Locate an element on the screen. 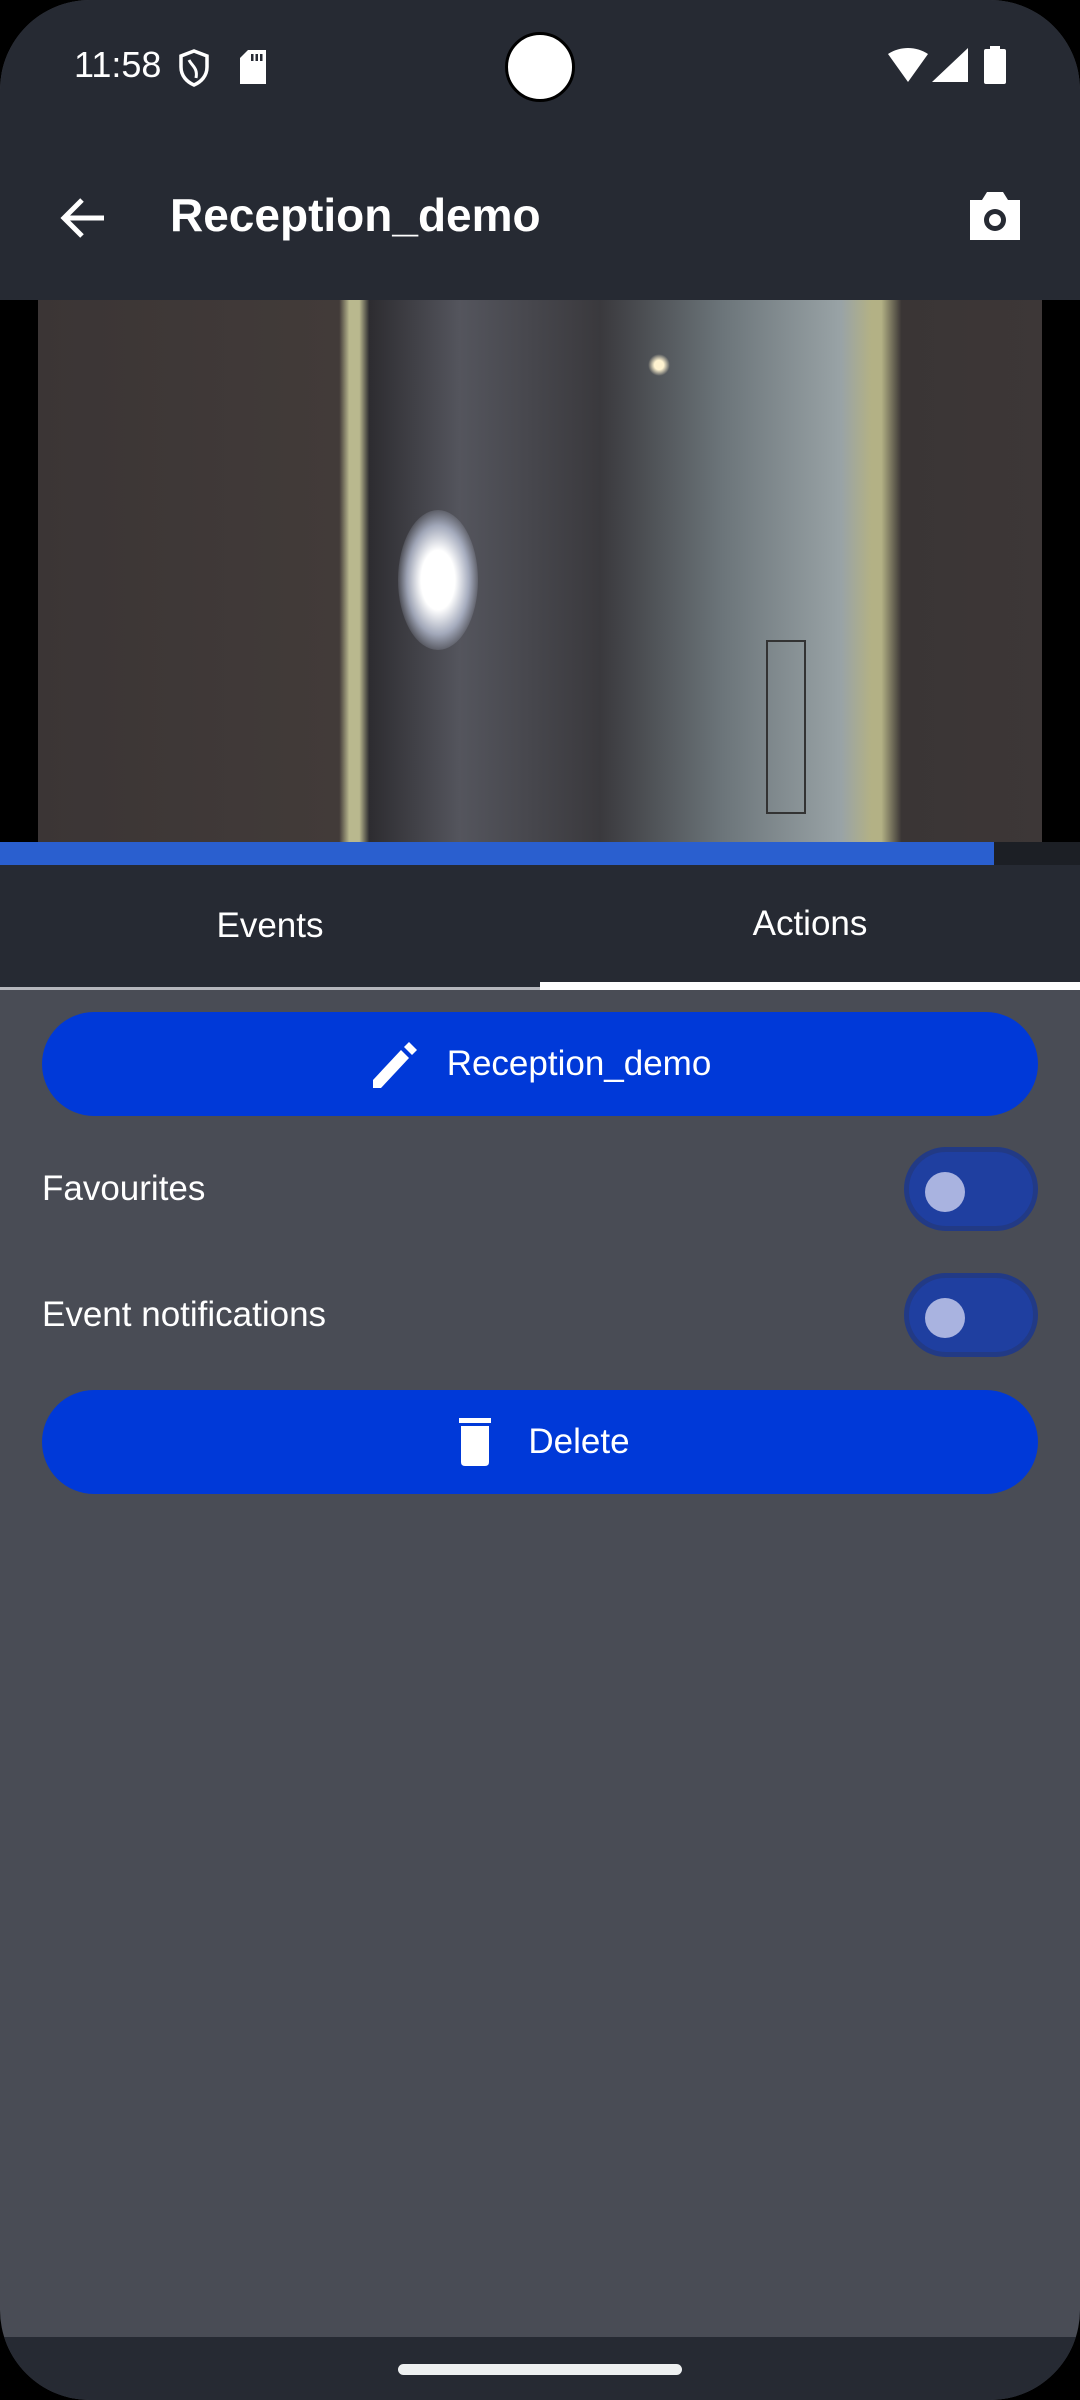 This screenshot has height=2400, width=1080. battery-icon is located at coordinates (995, 65).